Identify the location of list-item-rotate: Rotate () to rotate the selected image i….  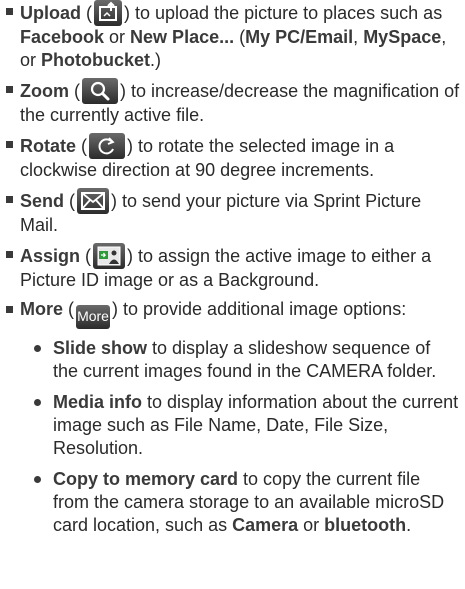
(232, 157).